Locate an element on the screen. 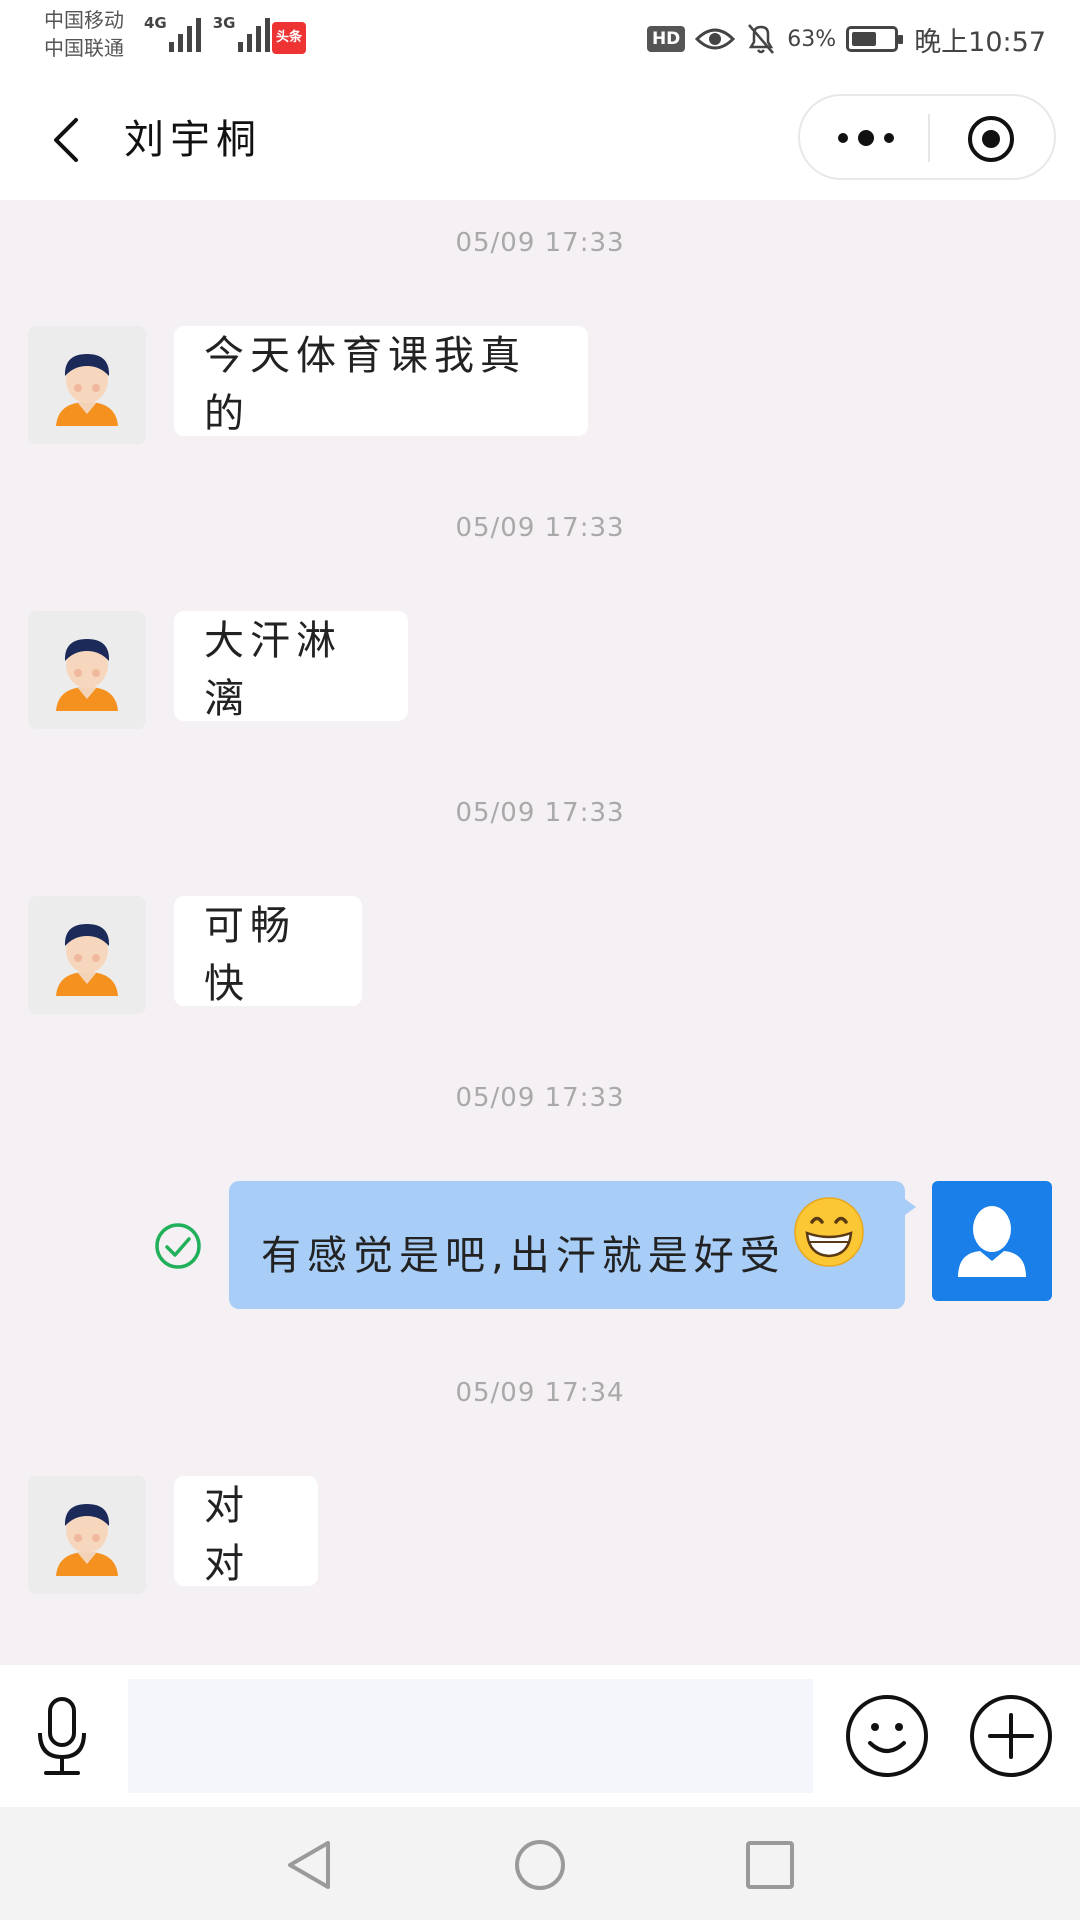 This screenshot has width=1080, height=1920. default-user-icon is located at coordinates (992, 1241).